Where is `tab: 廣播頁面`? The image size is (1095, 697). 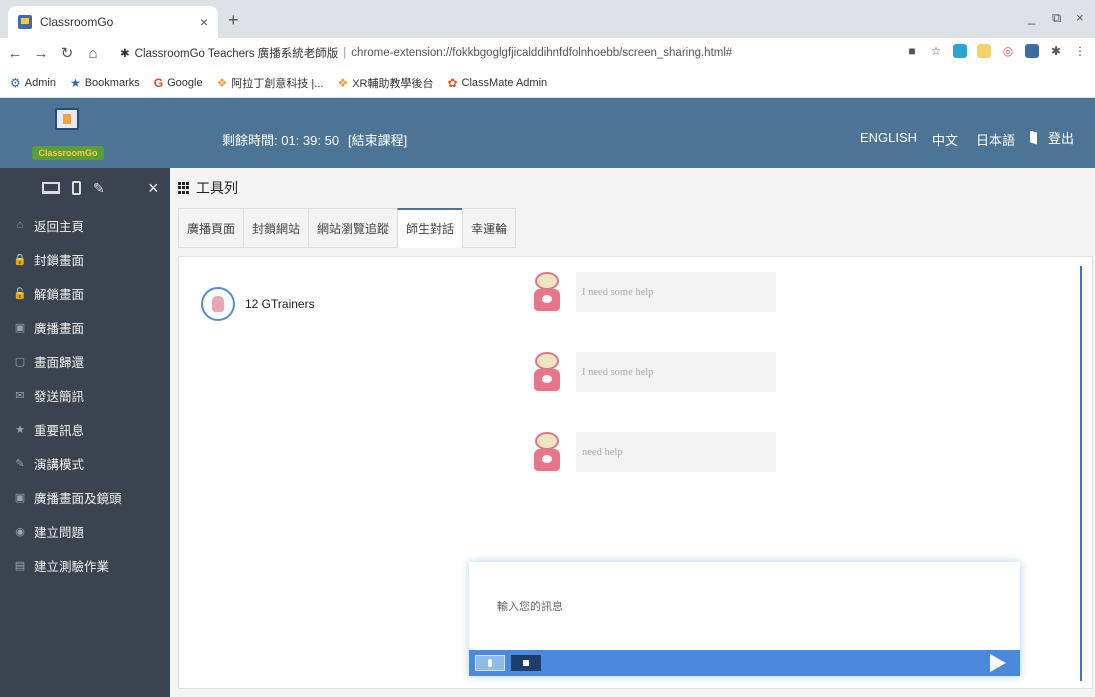 tab: 廣播頁面 is located at coordinates (211, 228).